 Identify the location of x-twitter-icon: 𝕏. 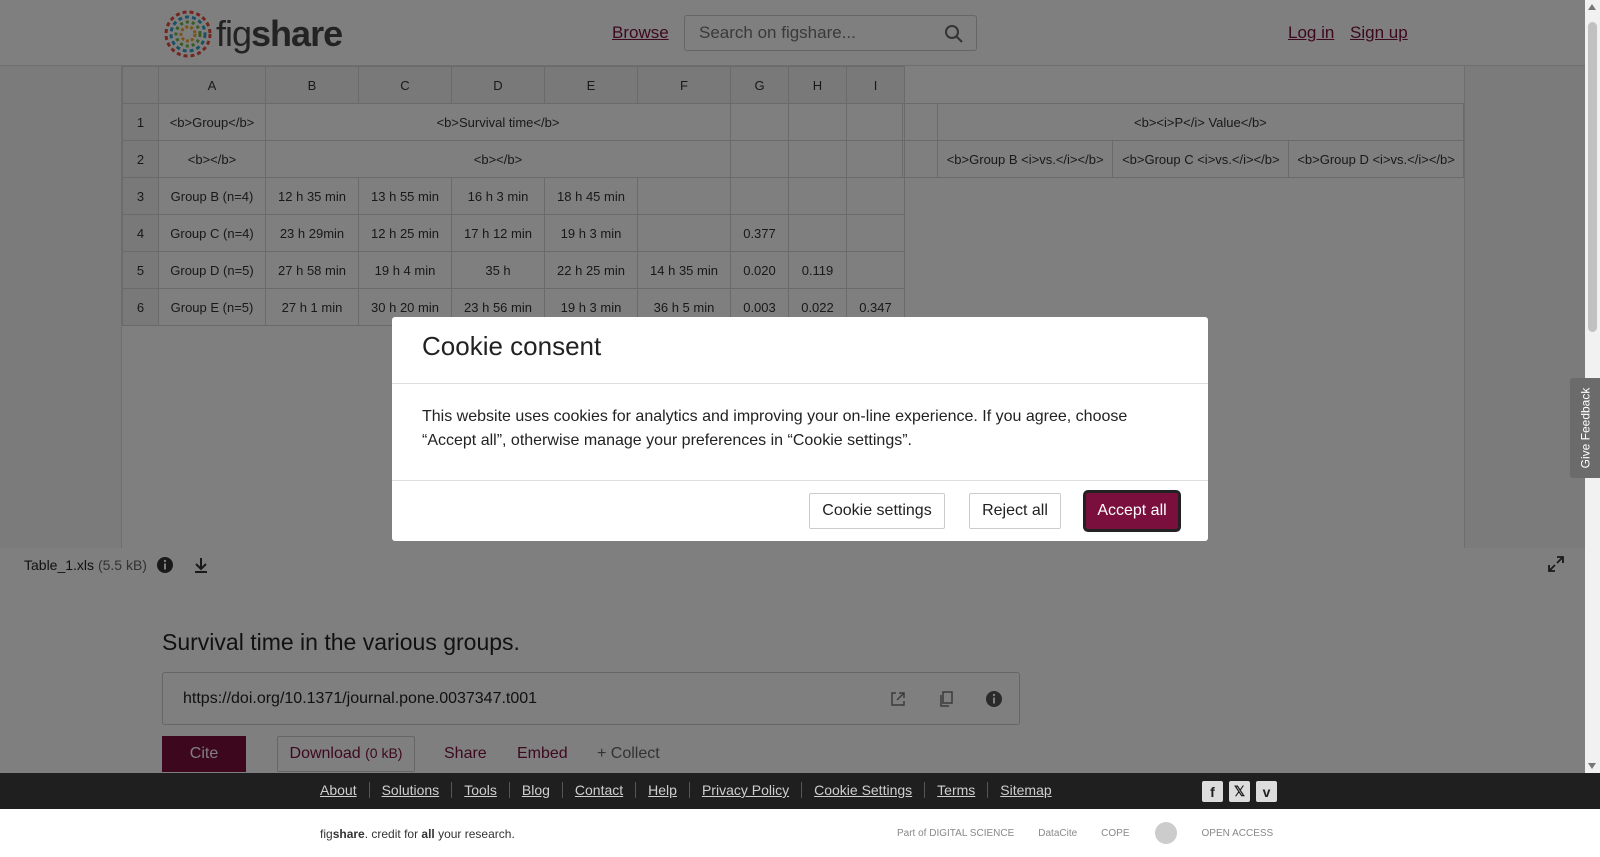
(1239, 791).